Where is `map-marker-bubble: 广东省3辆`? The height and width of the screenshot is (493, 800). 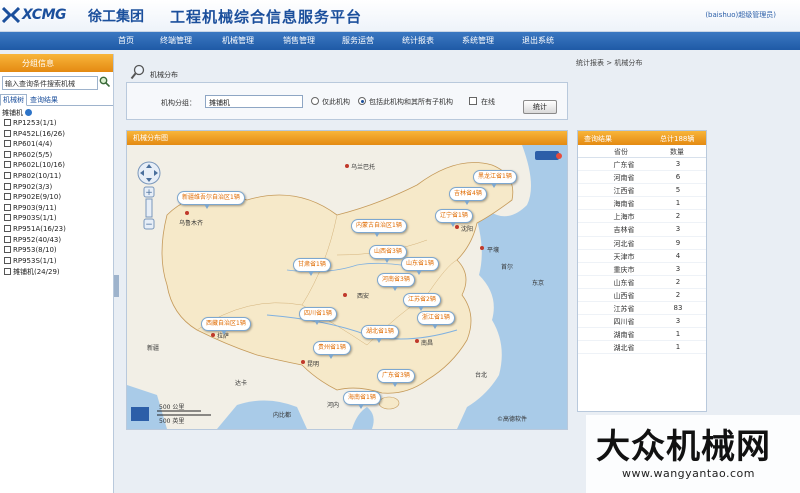 map-marker-bubble: 广东省3辆 is located at coordinates (396, 378).